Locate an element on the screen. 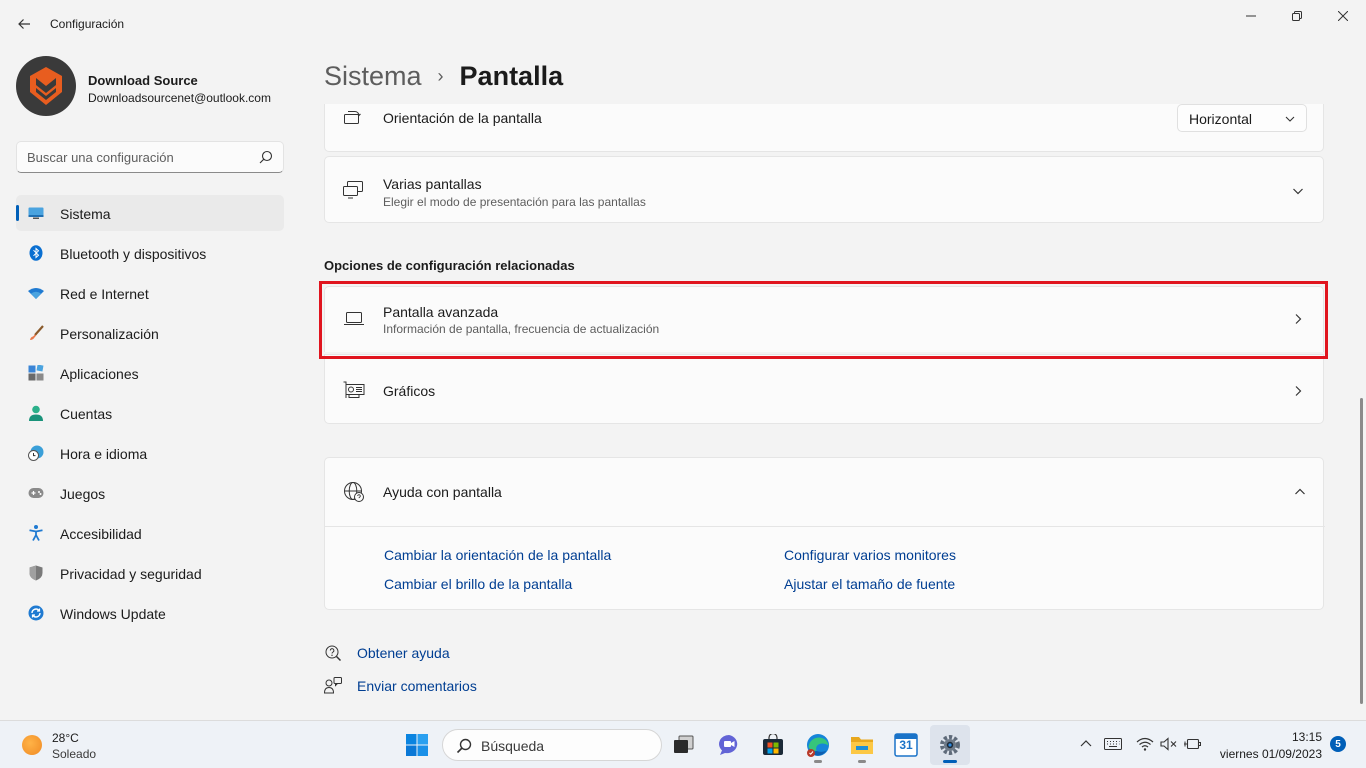 This screenshot has width=1366, height=768. close-icon is located at coordinates (1343, 16).